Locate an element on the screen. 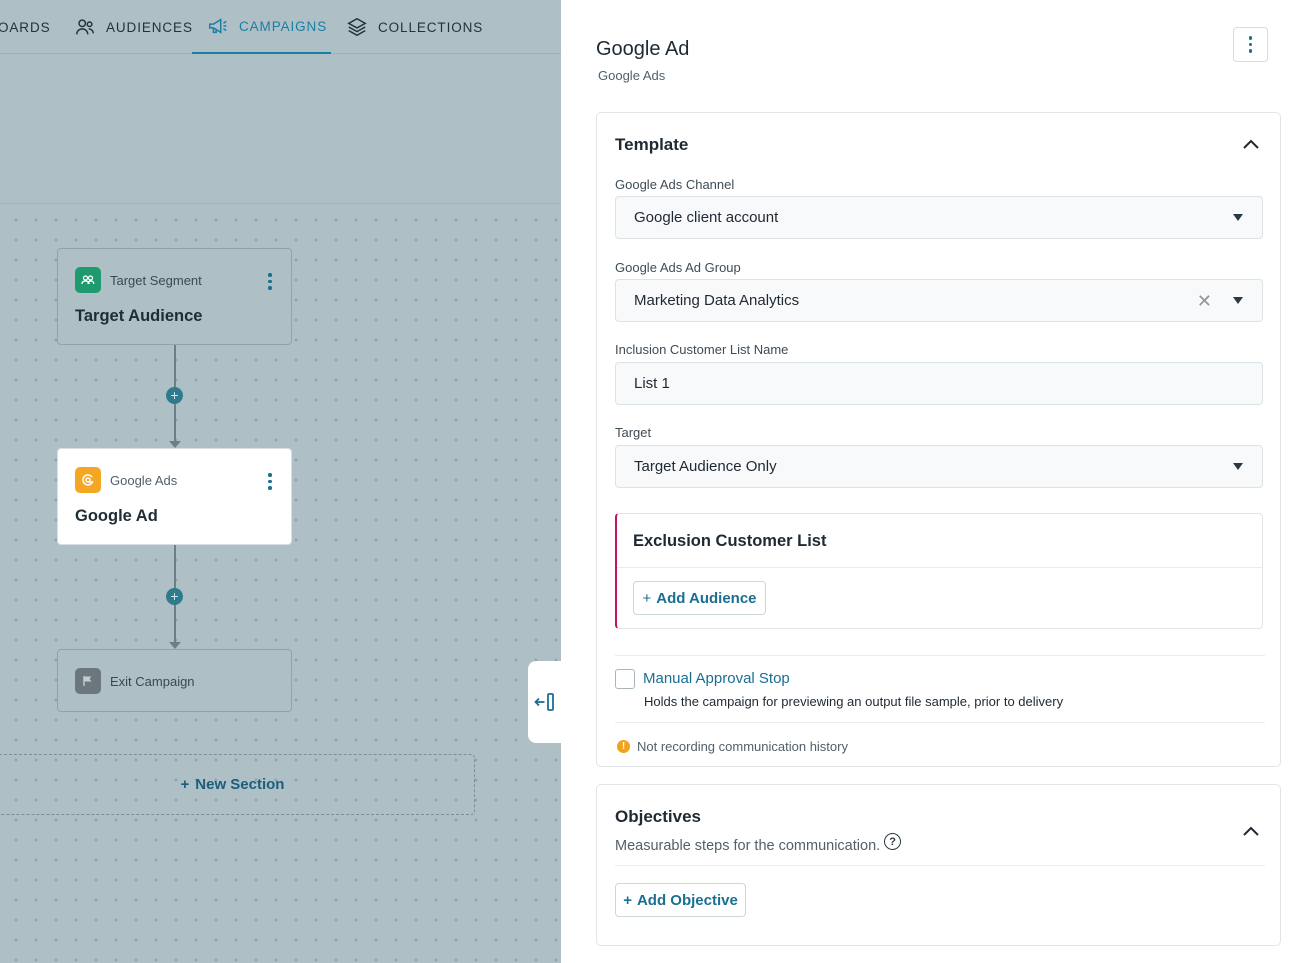  warning-icon: ! is located at coordinates (623, 746).